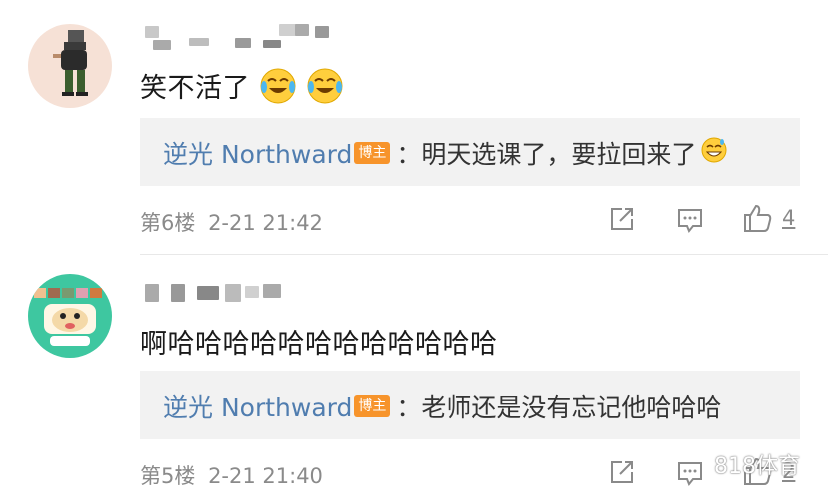  Describe the element at coordinates (265, 223) in the screenshot. I see `timestamp: 2-21 21:42` at that location.